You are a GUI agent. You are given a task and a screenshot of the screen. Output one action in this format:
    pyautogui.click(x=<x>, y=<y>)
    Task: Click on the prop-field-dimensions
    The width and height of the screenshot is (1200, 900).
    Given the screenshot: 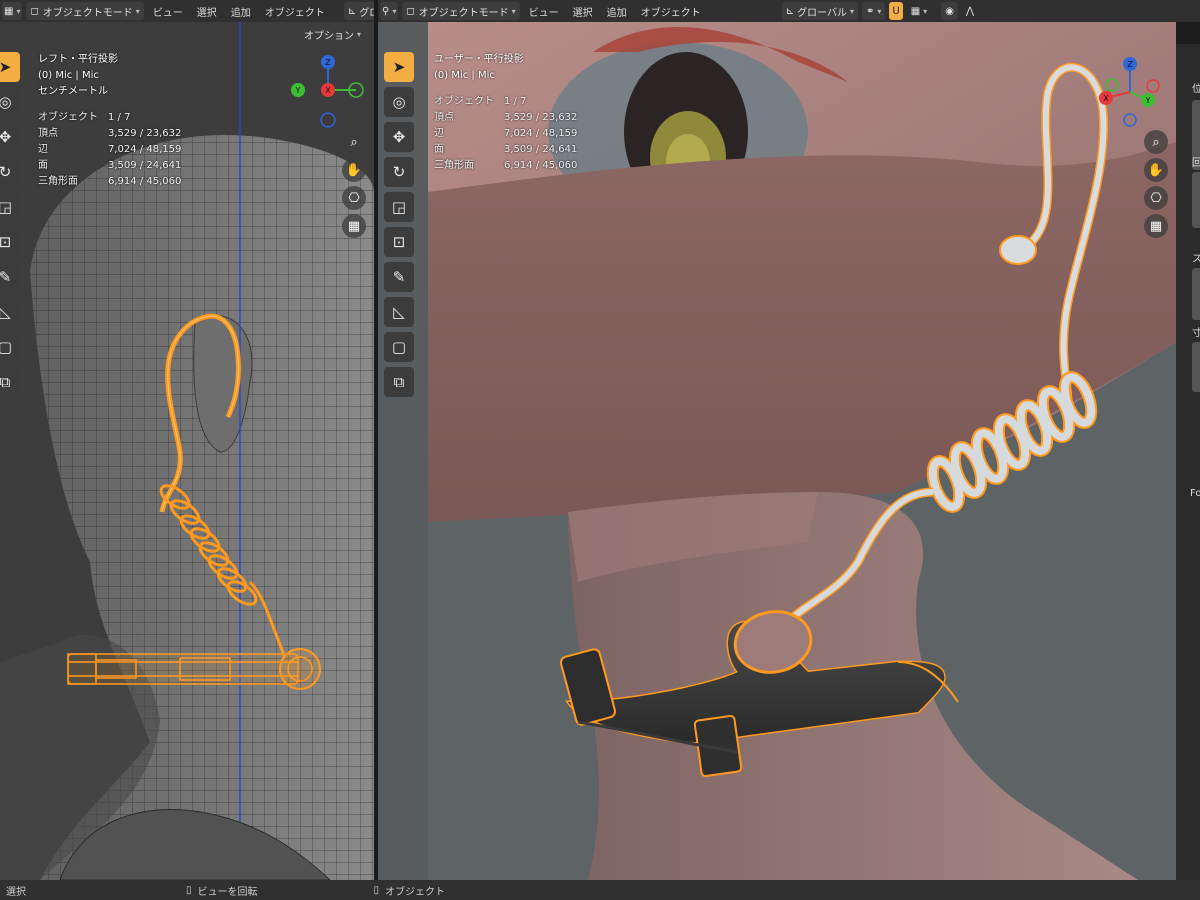 What is the action you would take?
    pyautogui.click(x=1196, y=367)
    